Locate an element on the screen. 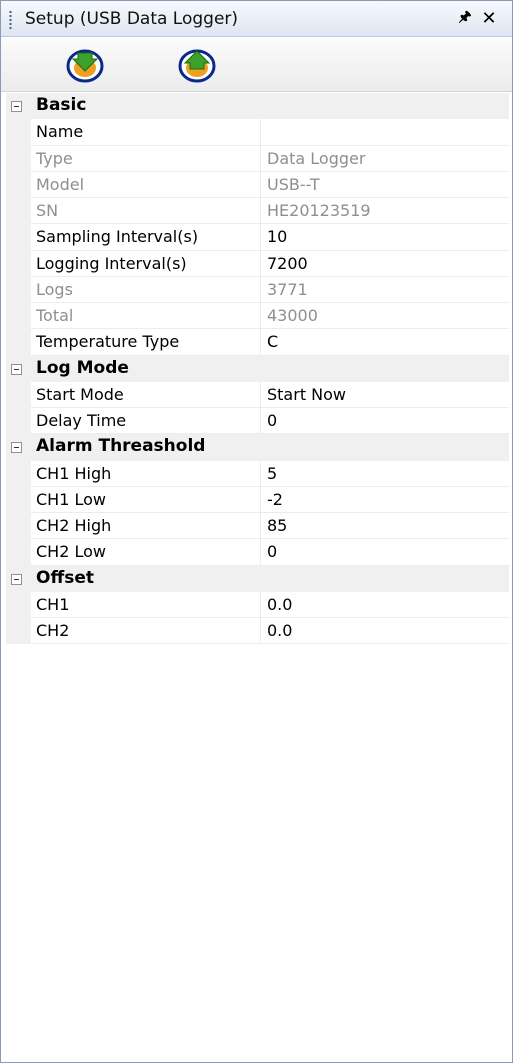  property-row: CH2 Low 0 is located at coordinates (257, 552).